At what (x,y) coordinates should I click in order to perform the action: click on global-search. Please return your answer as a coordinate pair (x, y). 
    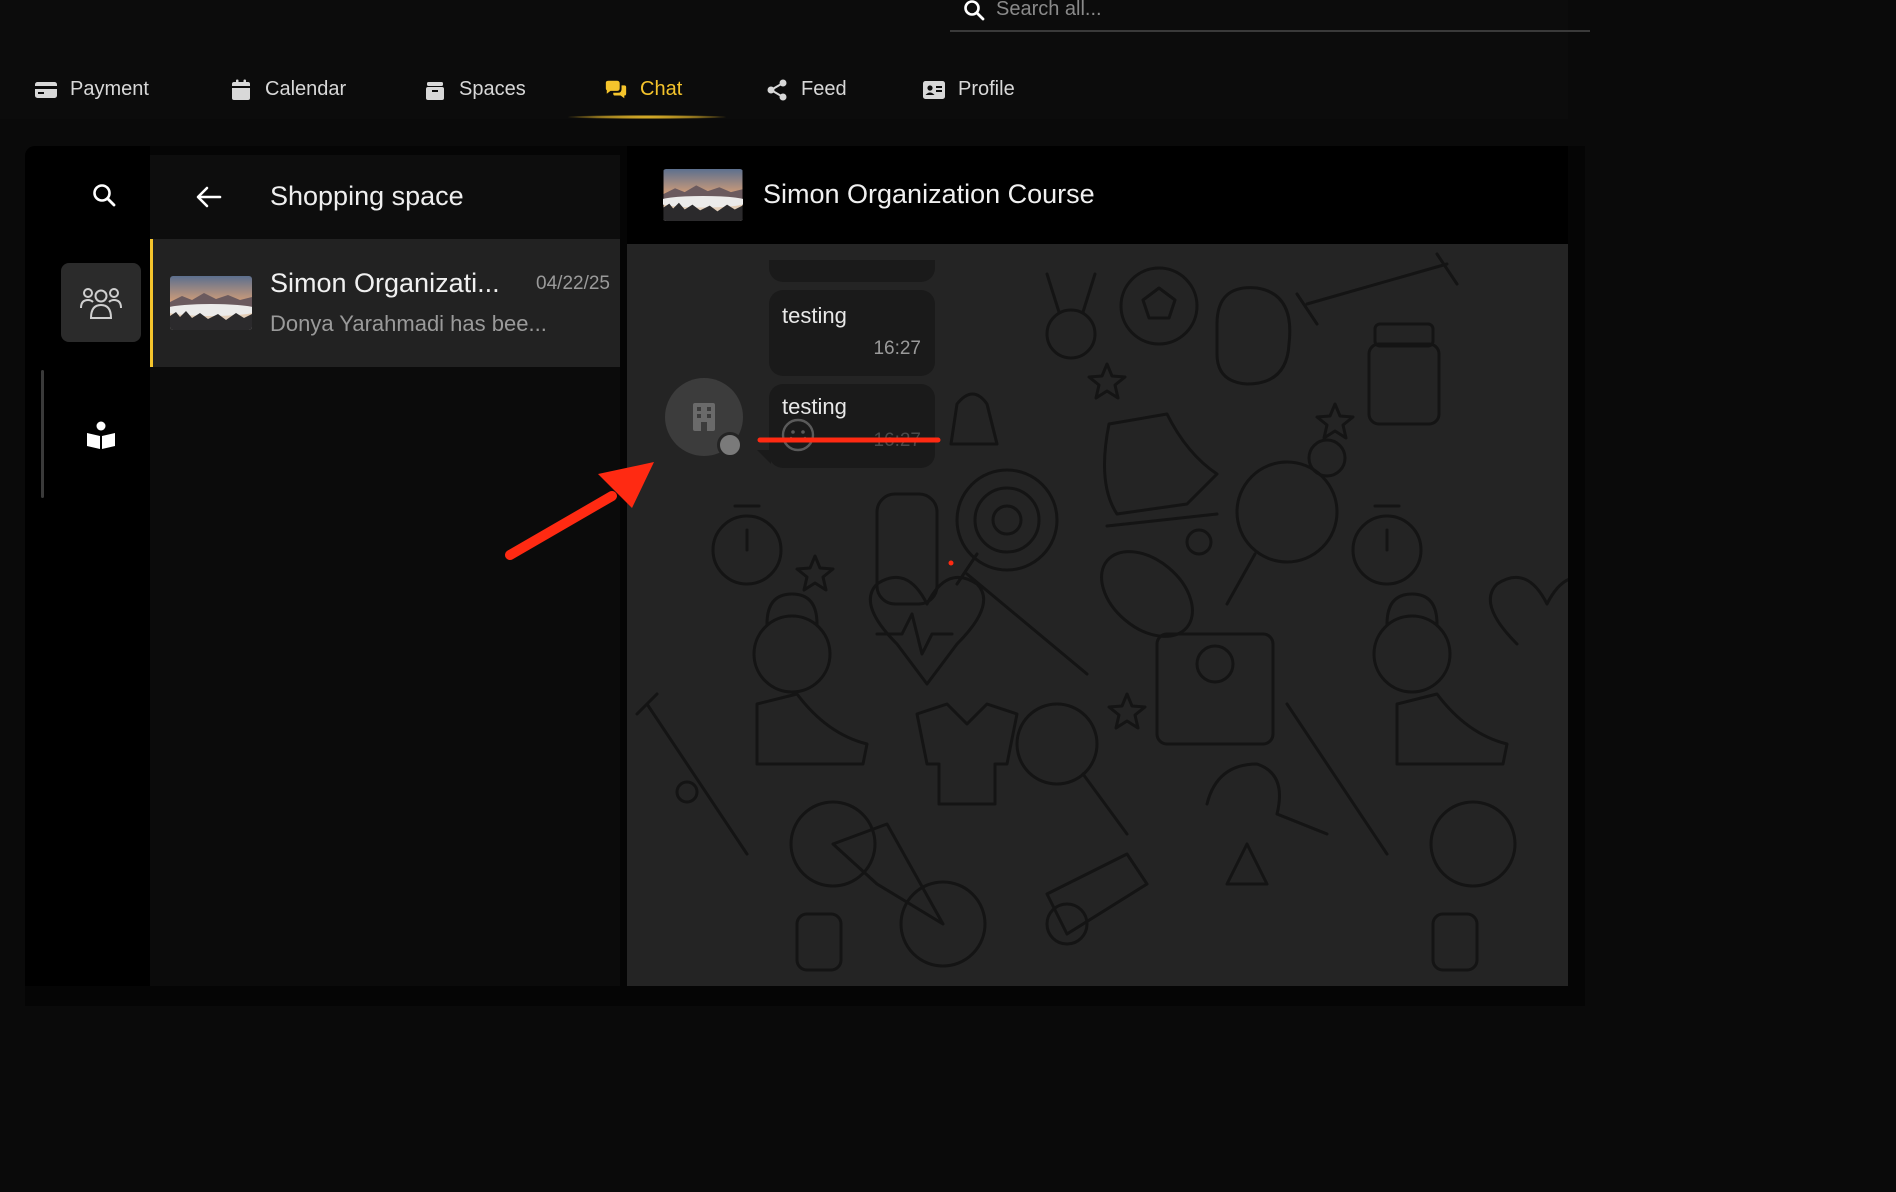
    Looking at the image, I should click on (1270, 16).